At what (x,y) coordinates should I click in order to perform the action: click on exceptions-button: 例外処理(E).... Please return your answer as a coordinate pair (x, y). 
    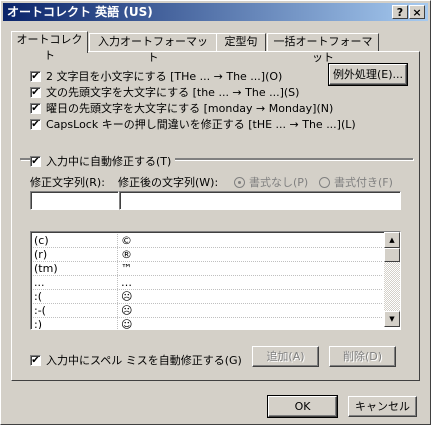
    Looking at the image, I should click on (368, 74).